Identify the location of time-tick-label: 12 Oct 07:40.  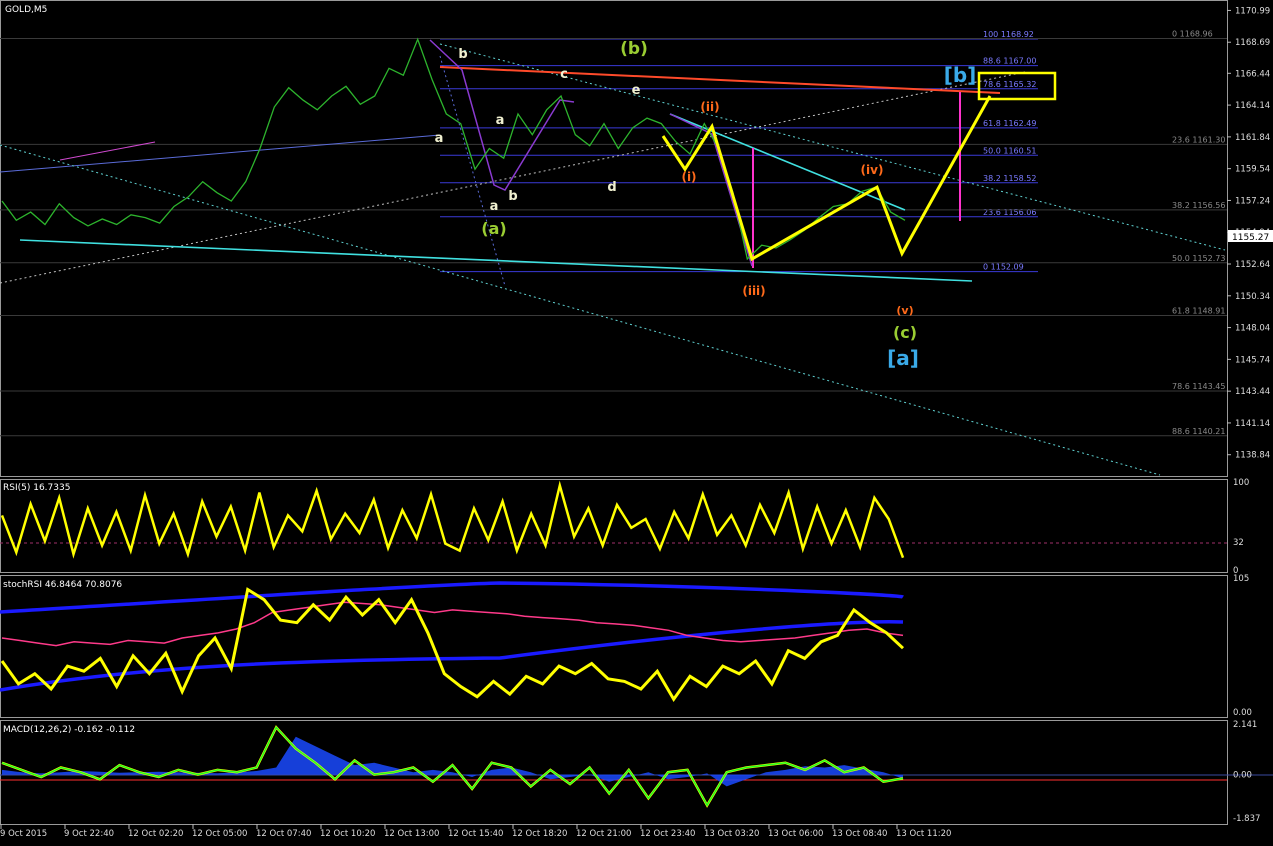
(283, 834).